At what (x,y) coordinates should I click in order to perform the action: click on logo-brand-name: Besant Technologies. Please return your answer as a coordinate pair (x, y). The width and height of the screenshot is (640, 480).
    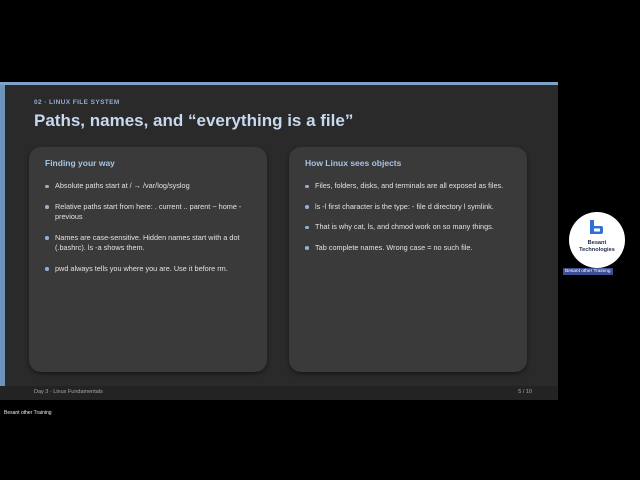
    Looking at the image, I should click on (597, 247).